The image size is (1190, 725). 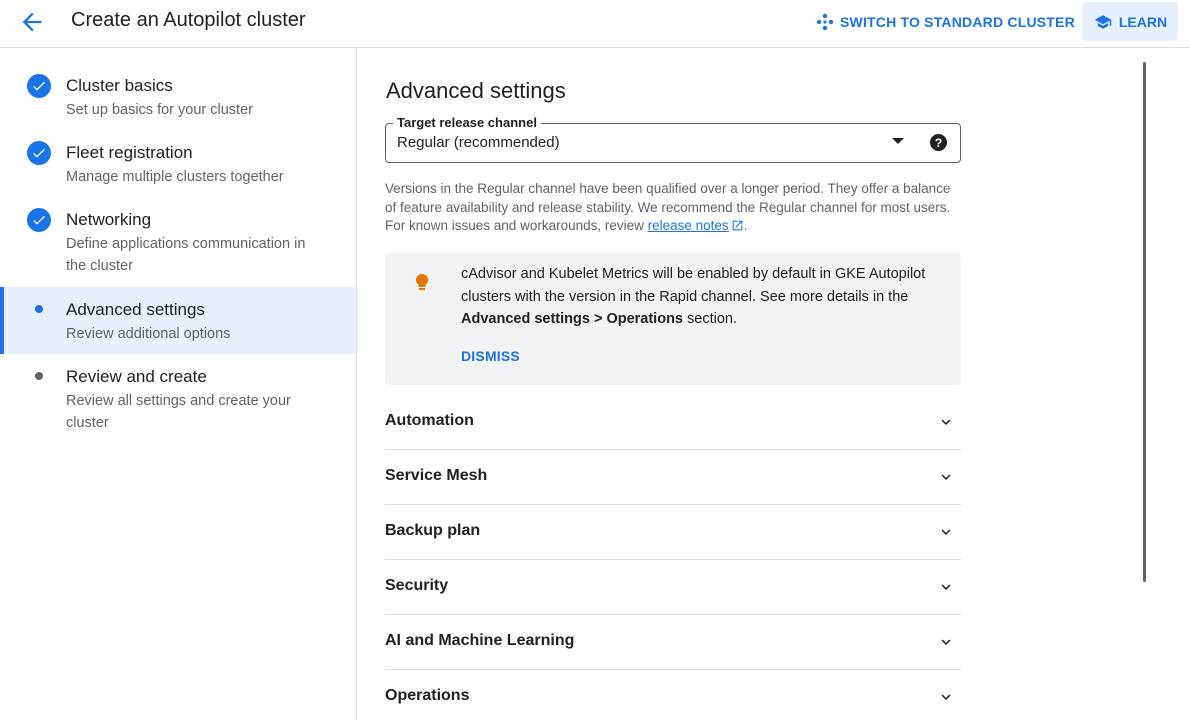 What do you see at coordinates (159, 110) in the screenshot?
I see `step-subtitle: Set up basics for your cluster` at bounding box center [159, 110].